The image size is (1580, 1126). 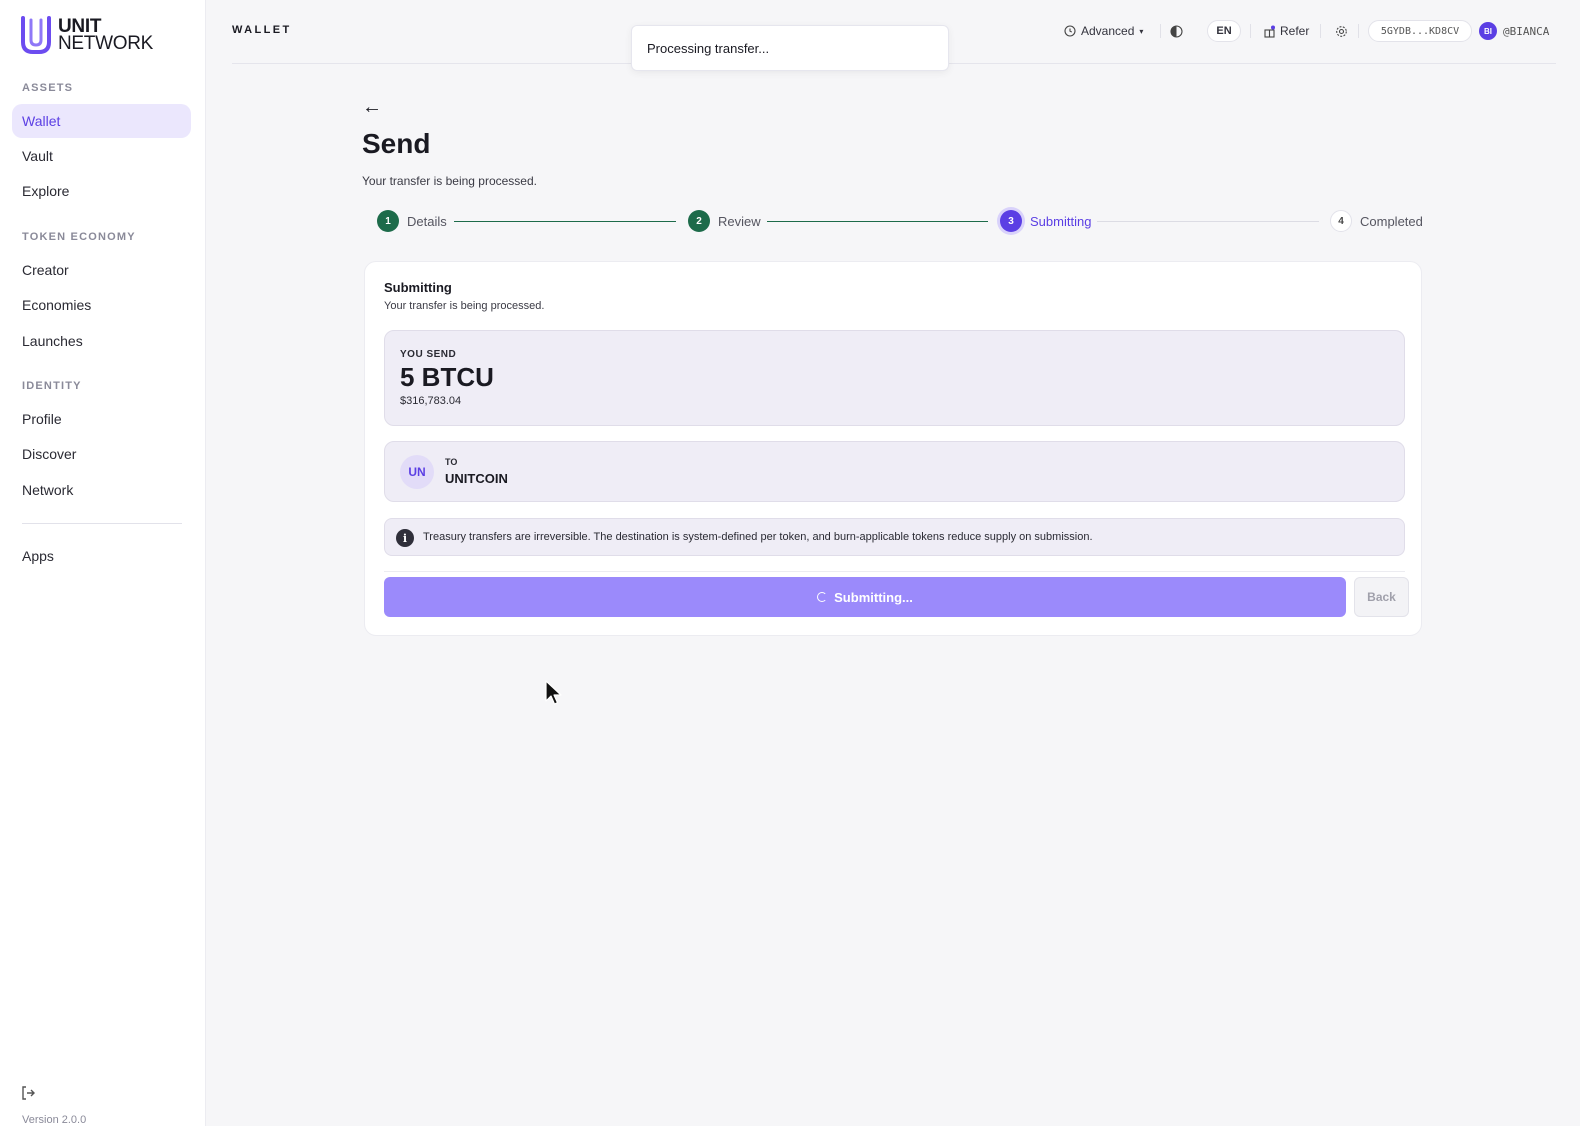 What do you see at coordinates (1391, 221) in the screenshot?
I see `step-label: Completed` at bounding box center [1391, 221].